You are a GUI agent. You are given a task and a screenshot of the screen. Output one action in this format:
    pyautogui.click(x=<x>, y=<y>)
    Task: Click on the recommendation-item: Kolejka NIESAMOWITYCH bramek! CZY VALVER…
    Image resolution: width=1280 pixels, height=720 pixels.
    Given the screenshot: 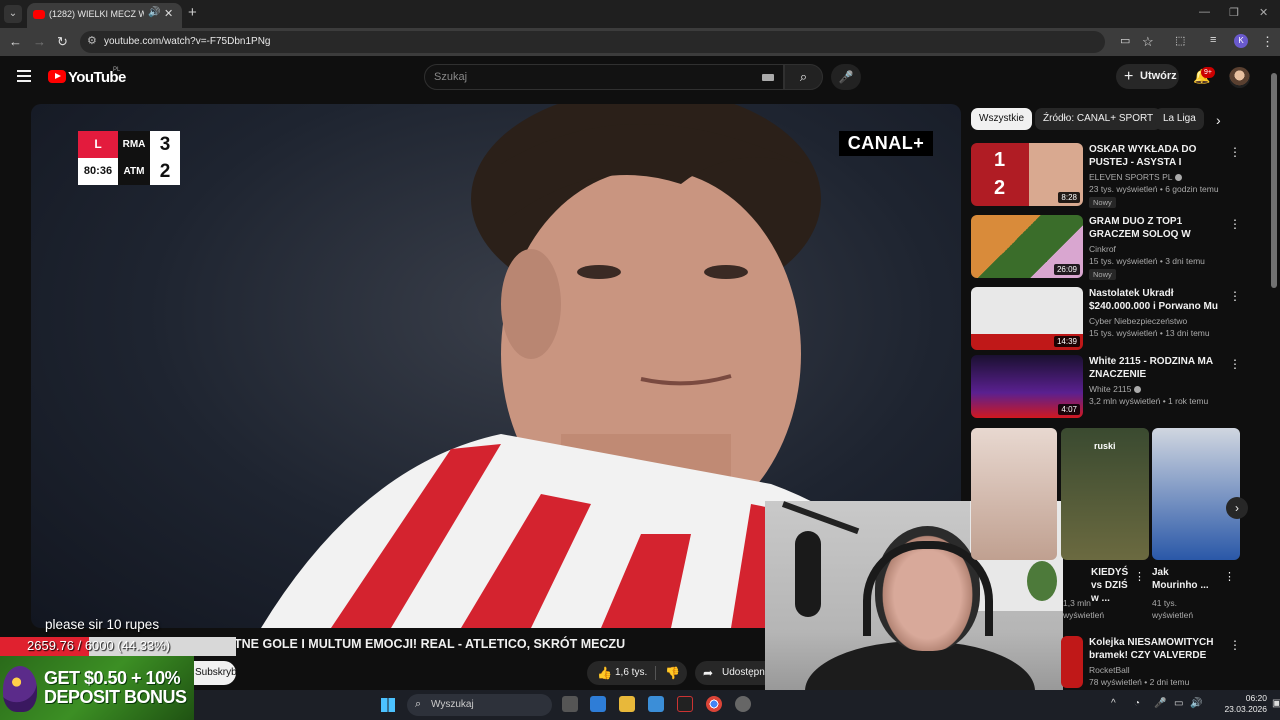 What is the action you would take?
    pyautogui.click(x=1121, y=663)
    